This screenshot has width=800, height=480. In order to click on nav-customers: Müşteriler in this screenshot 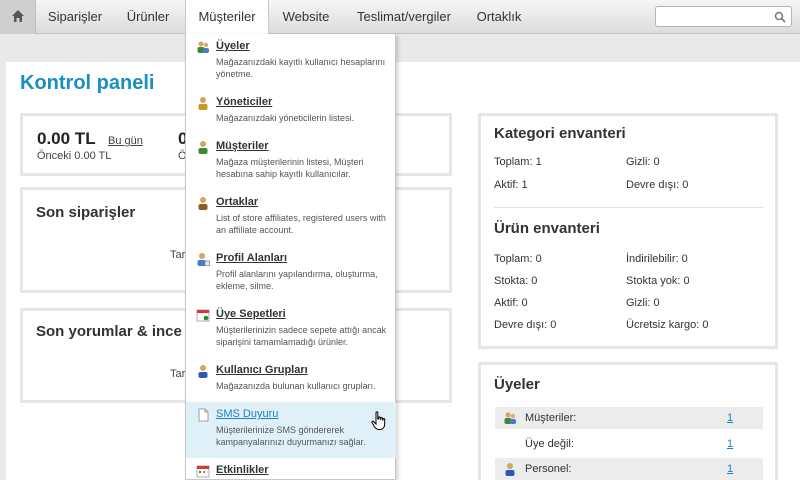, I will do `click(227, 17)`.